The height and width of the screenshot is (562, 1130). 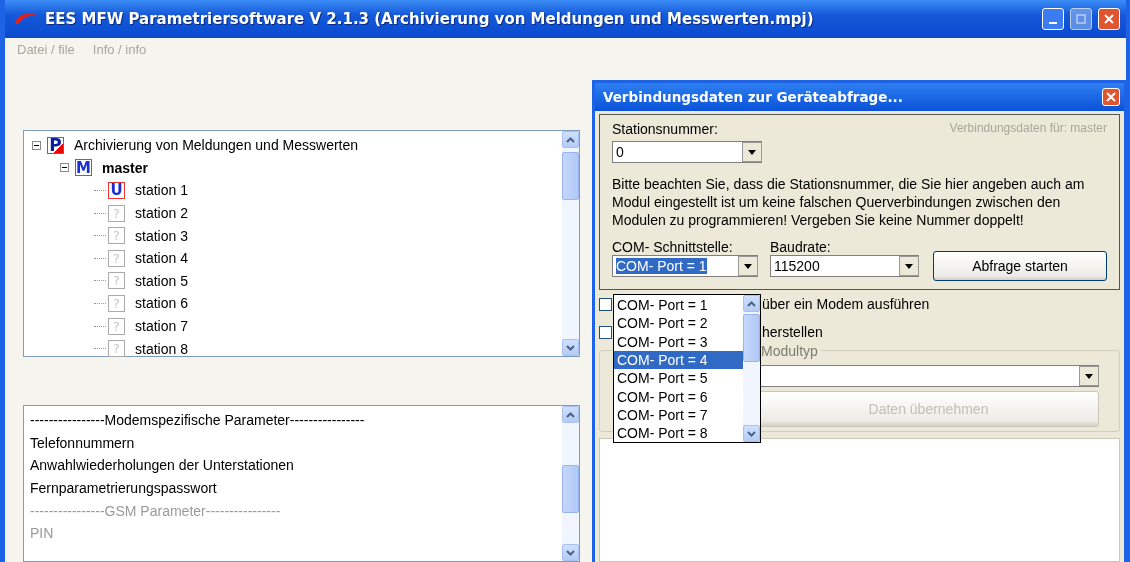 What do you see at coordinates (801, 247) in the screenshot?
I see `field-label: Baudrate:` at bounding box center [801, 247].